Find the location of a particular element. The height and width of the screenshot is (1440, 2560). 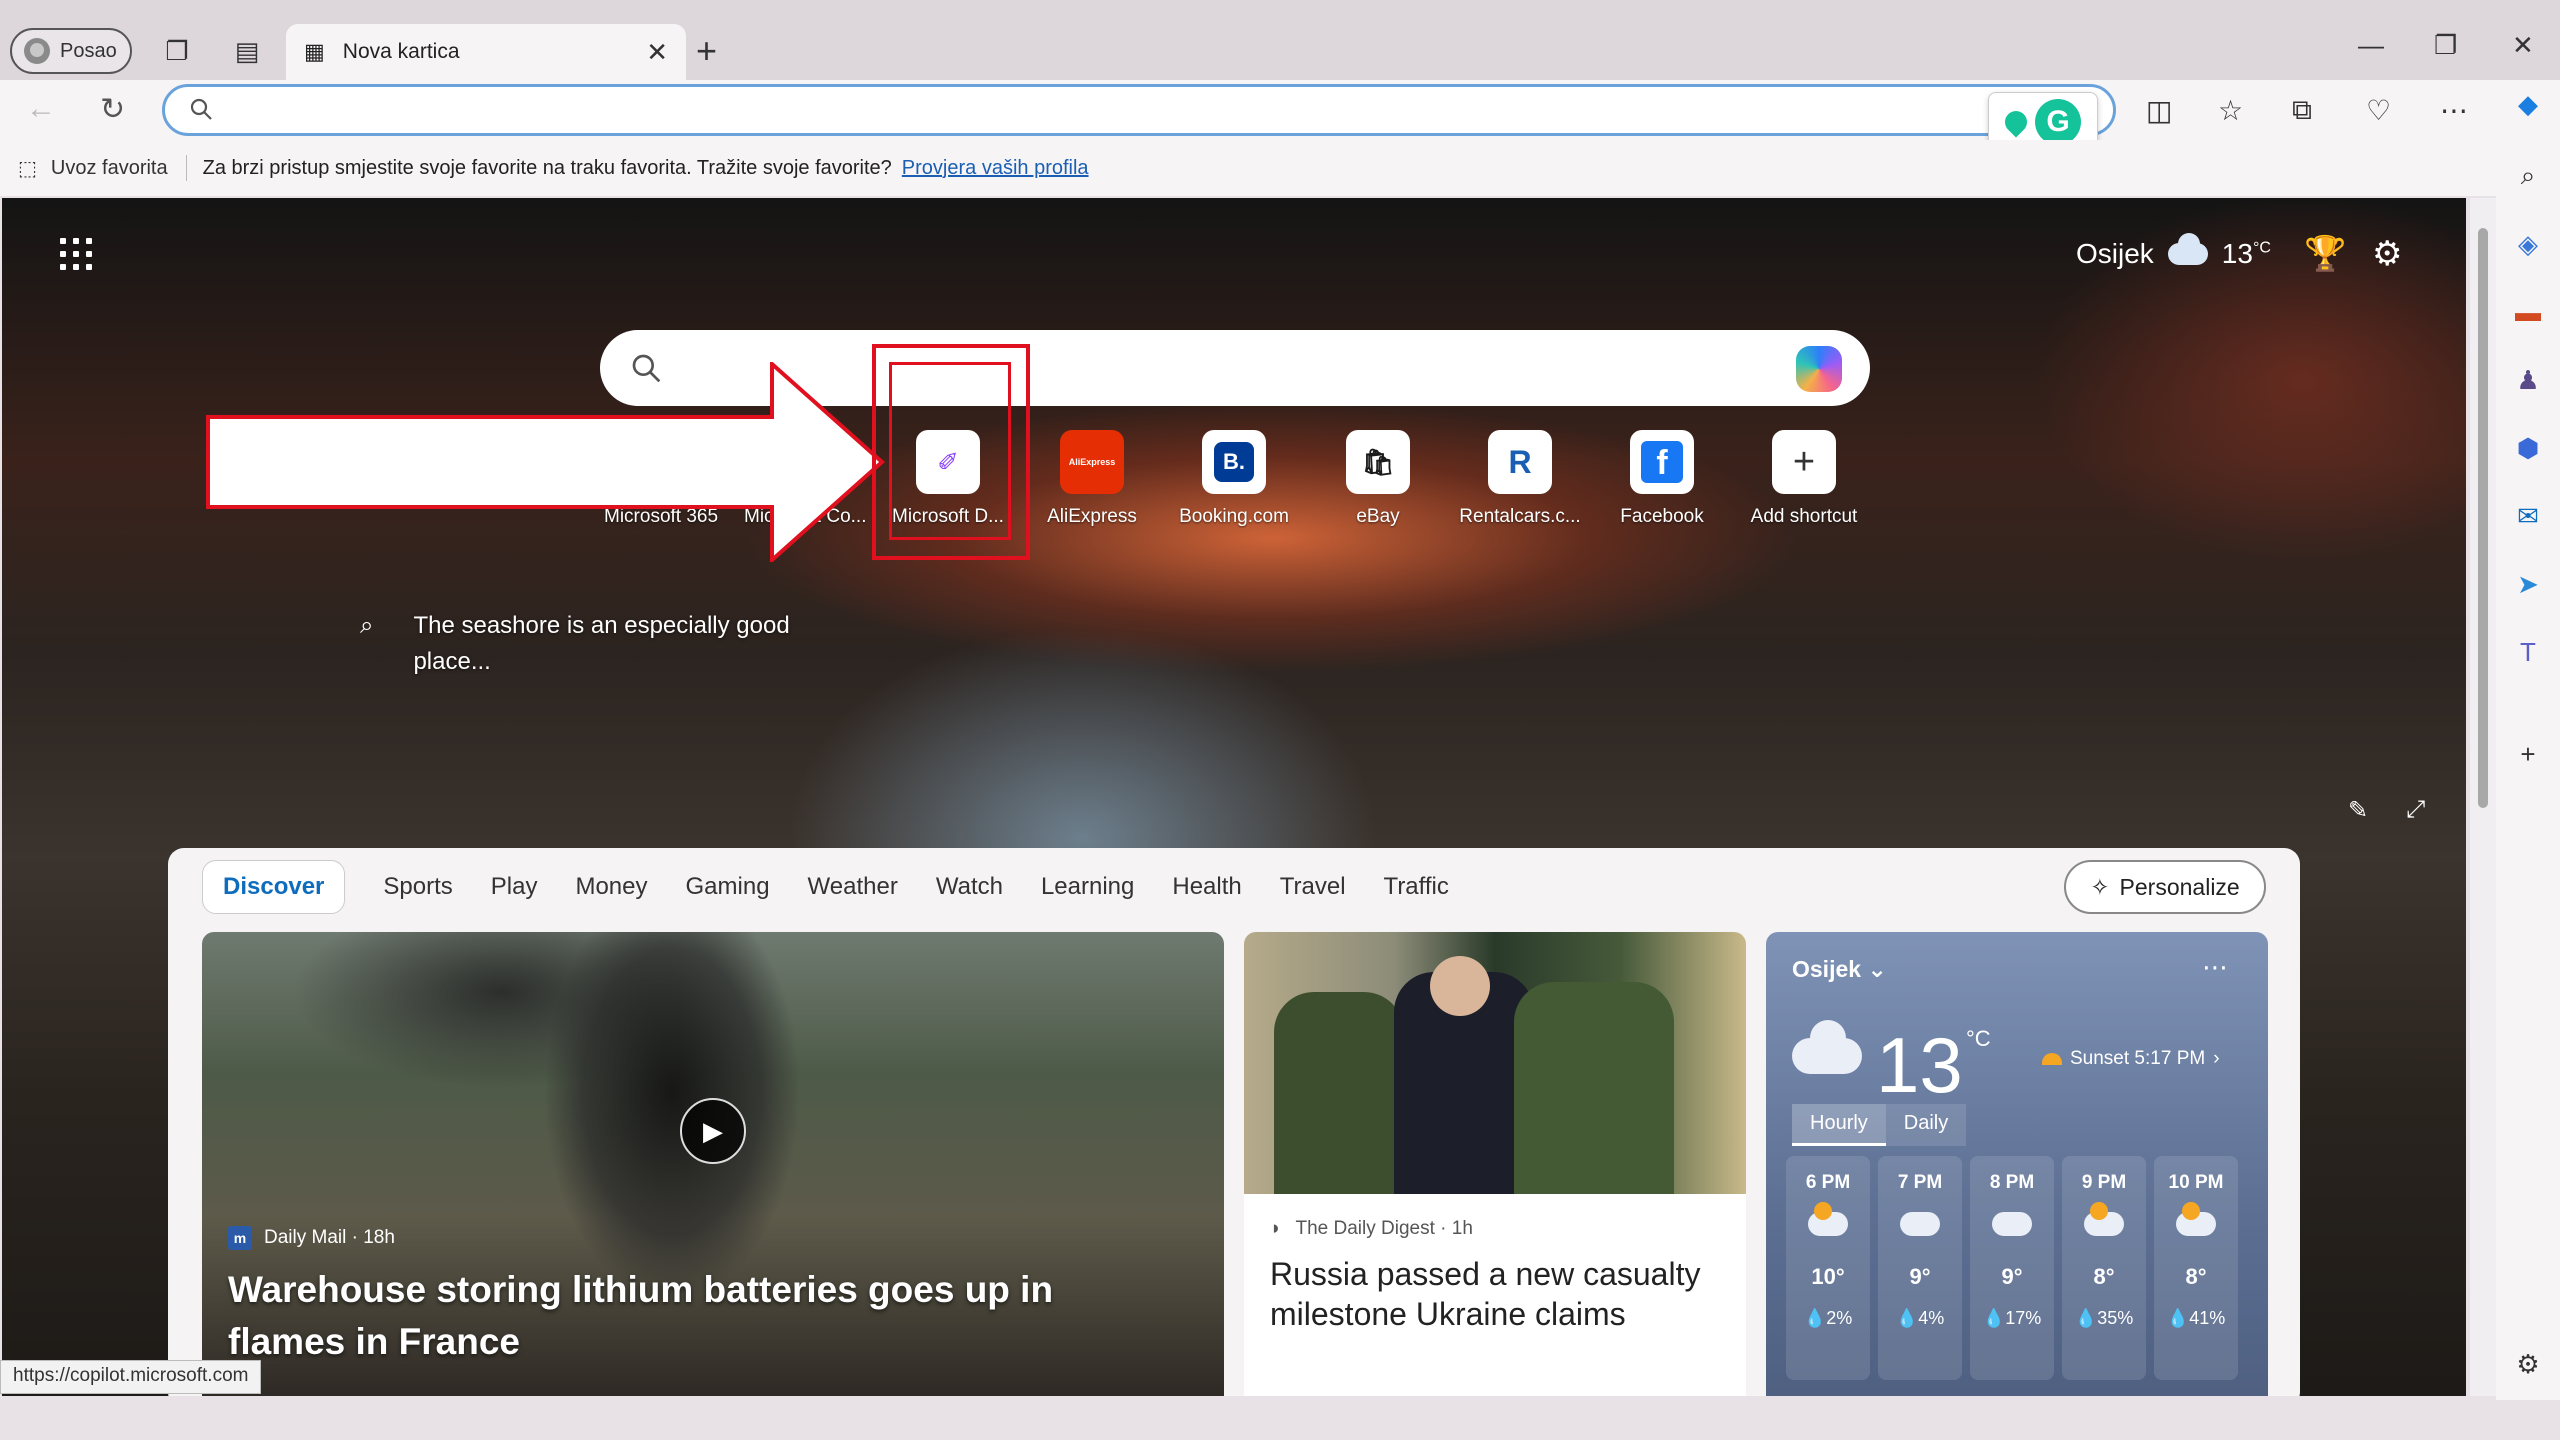

tab-play: Play is located at coordinates (514, 887).